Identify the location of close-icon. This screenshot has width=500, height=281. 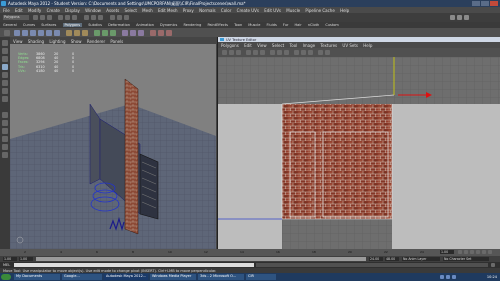
(494, 3).